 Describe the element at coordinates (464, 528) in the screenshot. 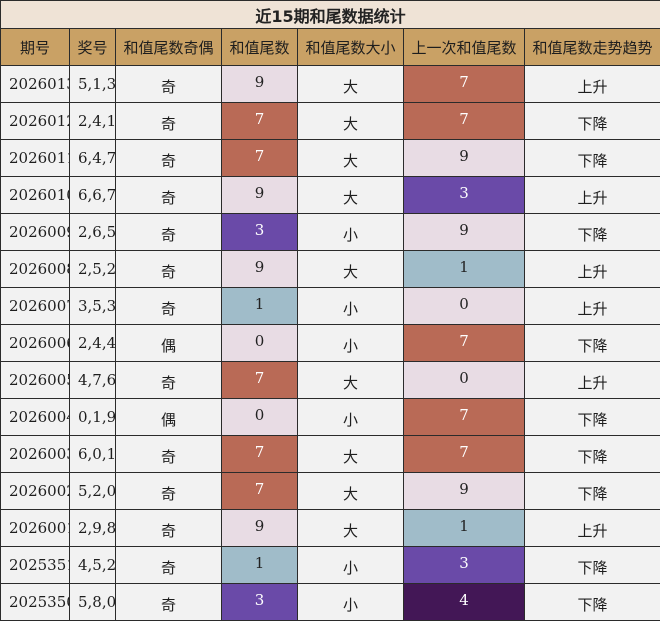

I see `prev-tail-cell: 1` at that location.